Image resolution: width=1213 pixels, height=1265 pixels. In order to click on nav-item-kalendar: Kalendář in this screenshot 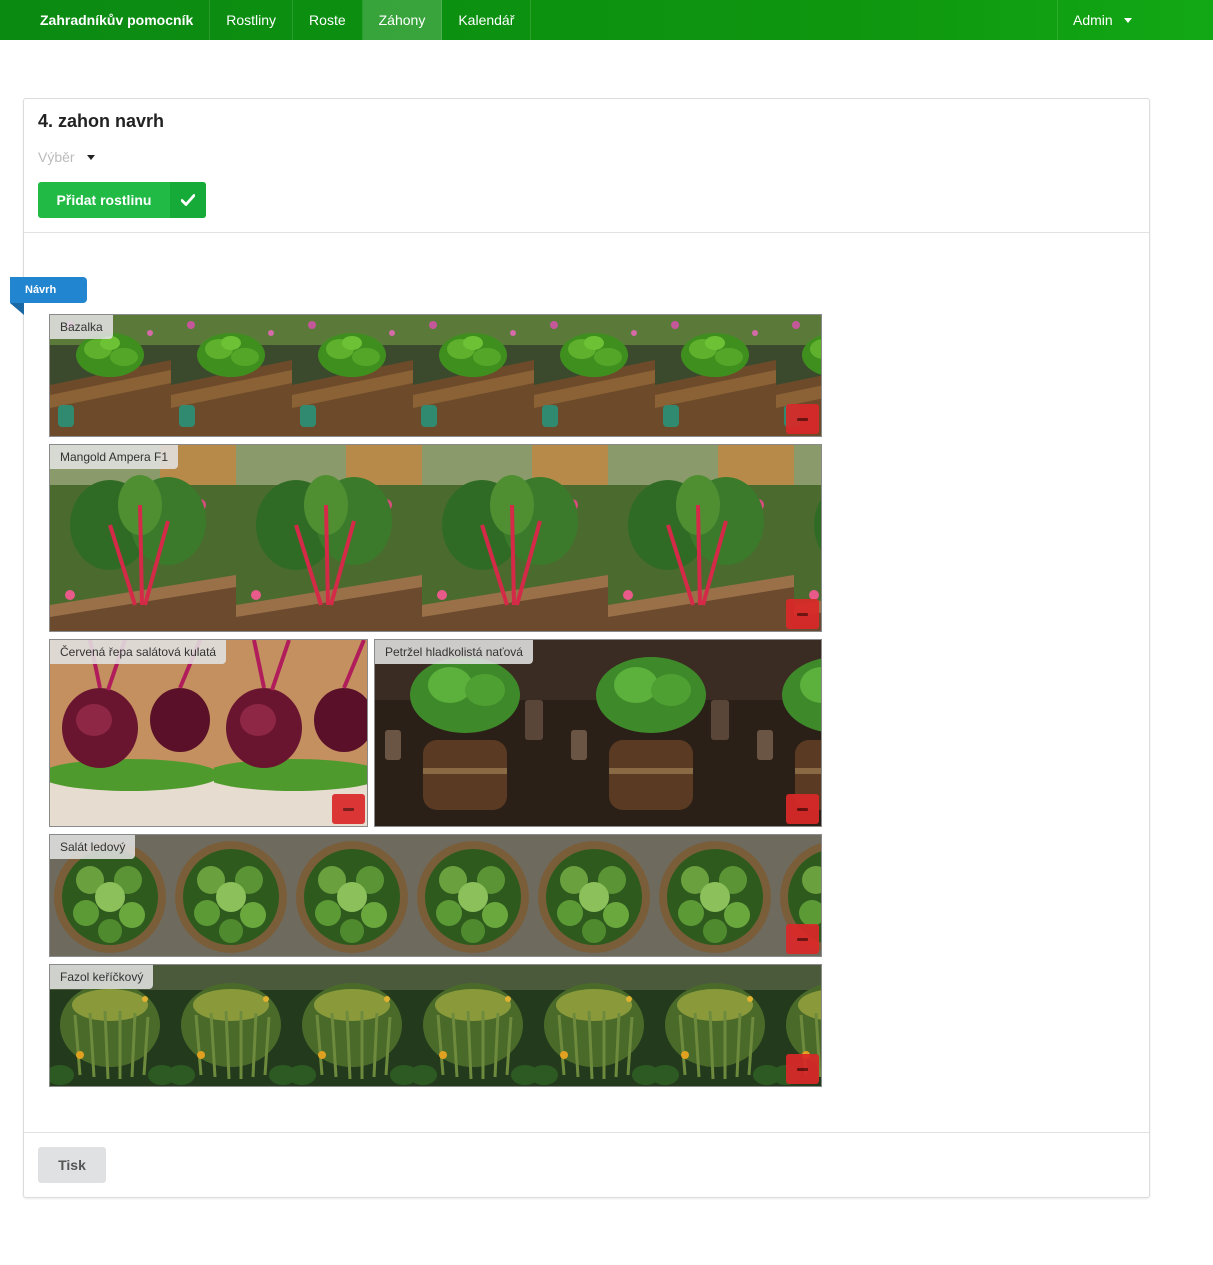, I will do `click(487, 20)`.